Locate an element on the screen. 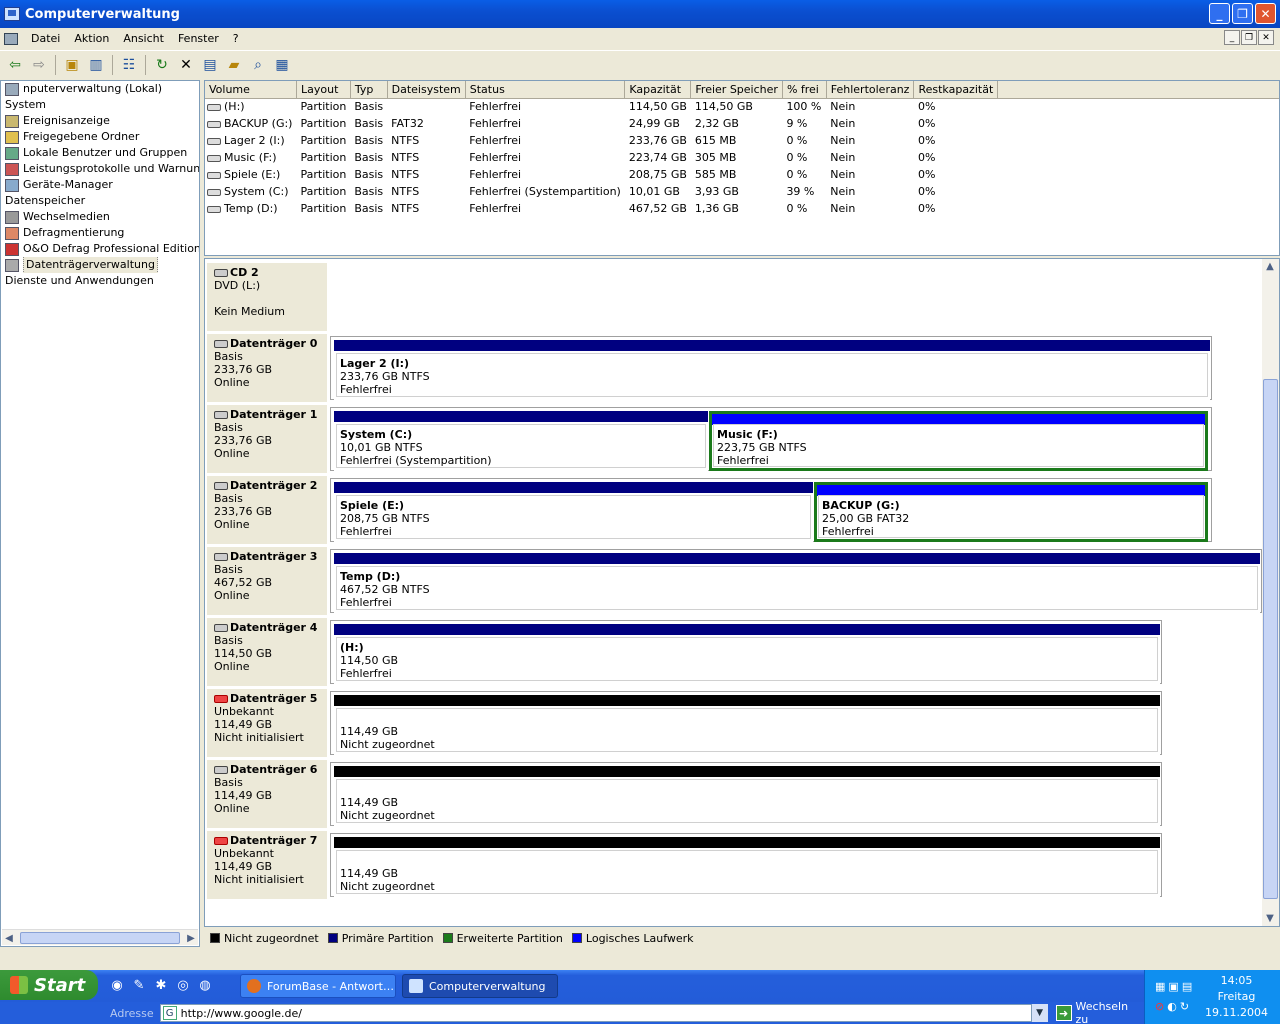 Image resolution: width=1280 pixels, height=1024 pixels. address-input: G http://www.google.de/ is located at coordinates (595, 1013).